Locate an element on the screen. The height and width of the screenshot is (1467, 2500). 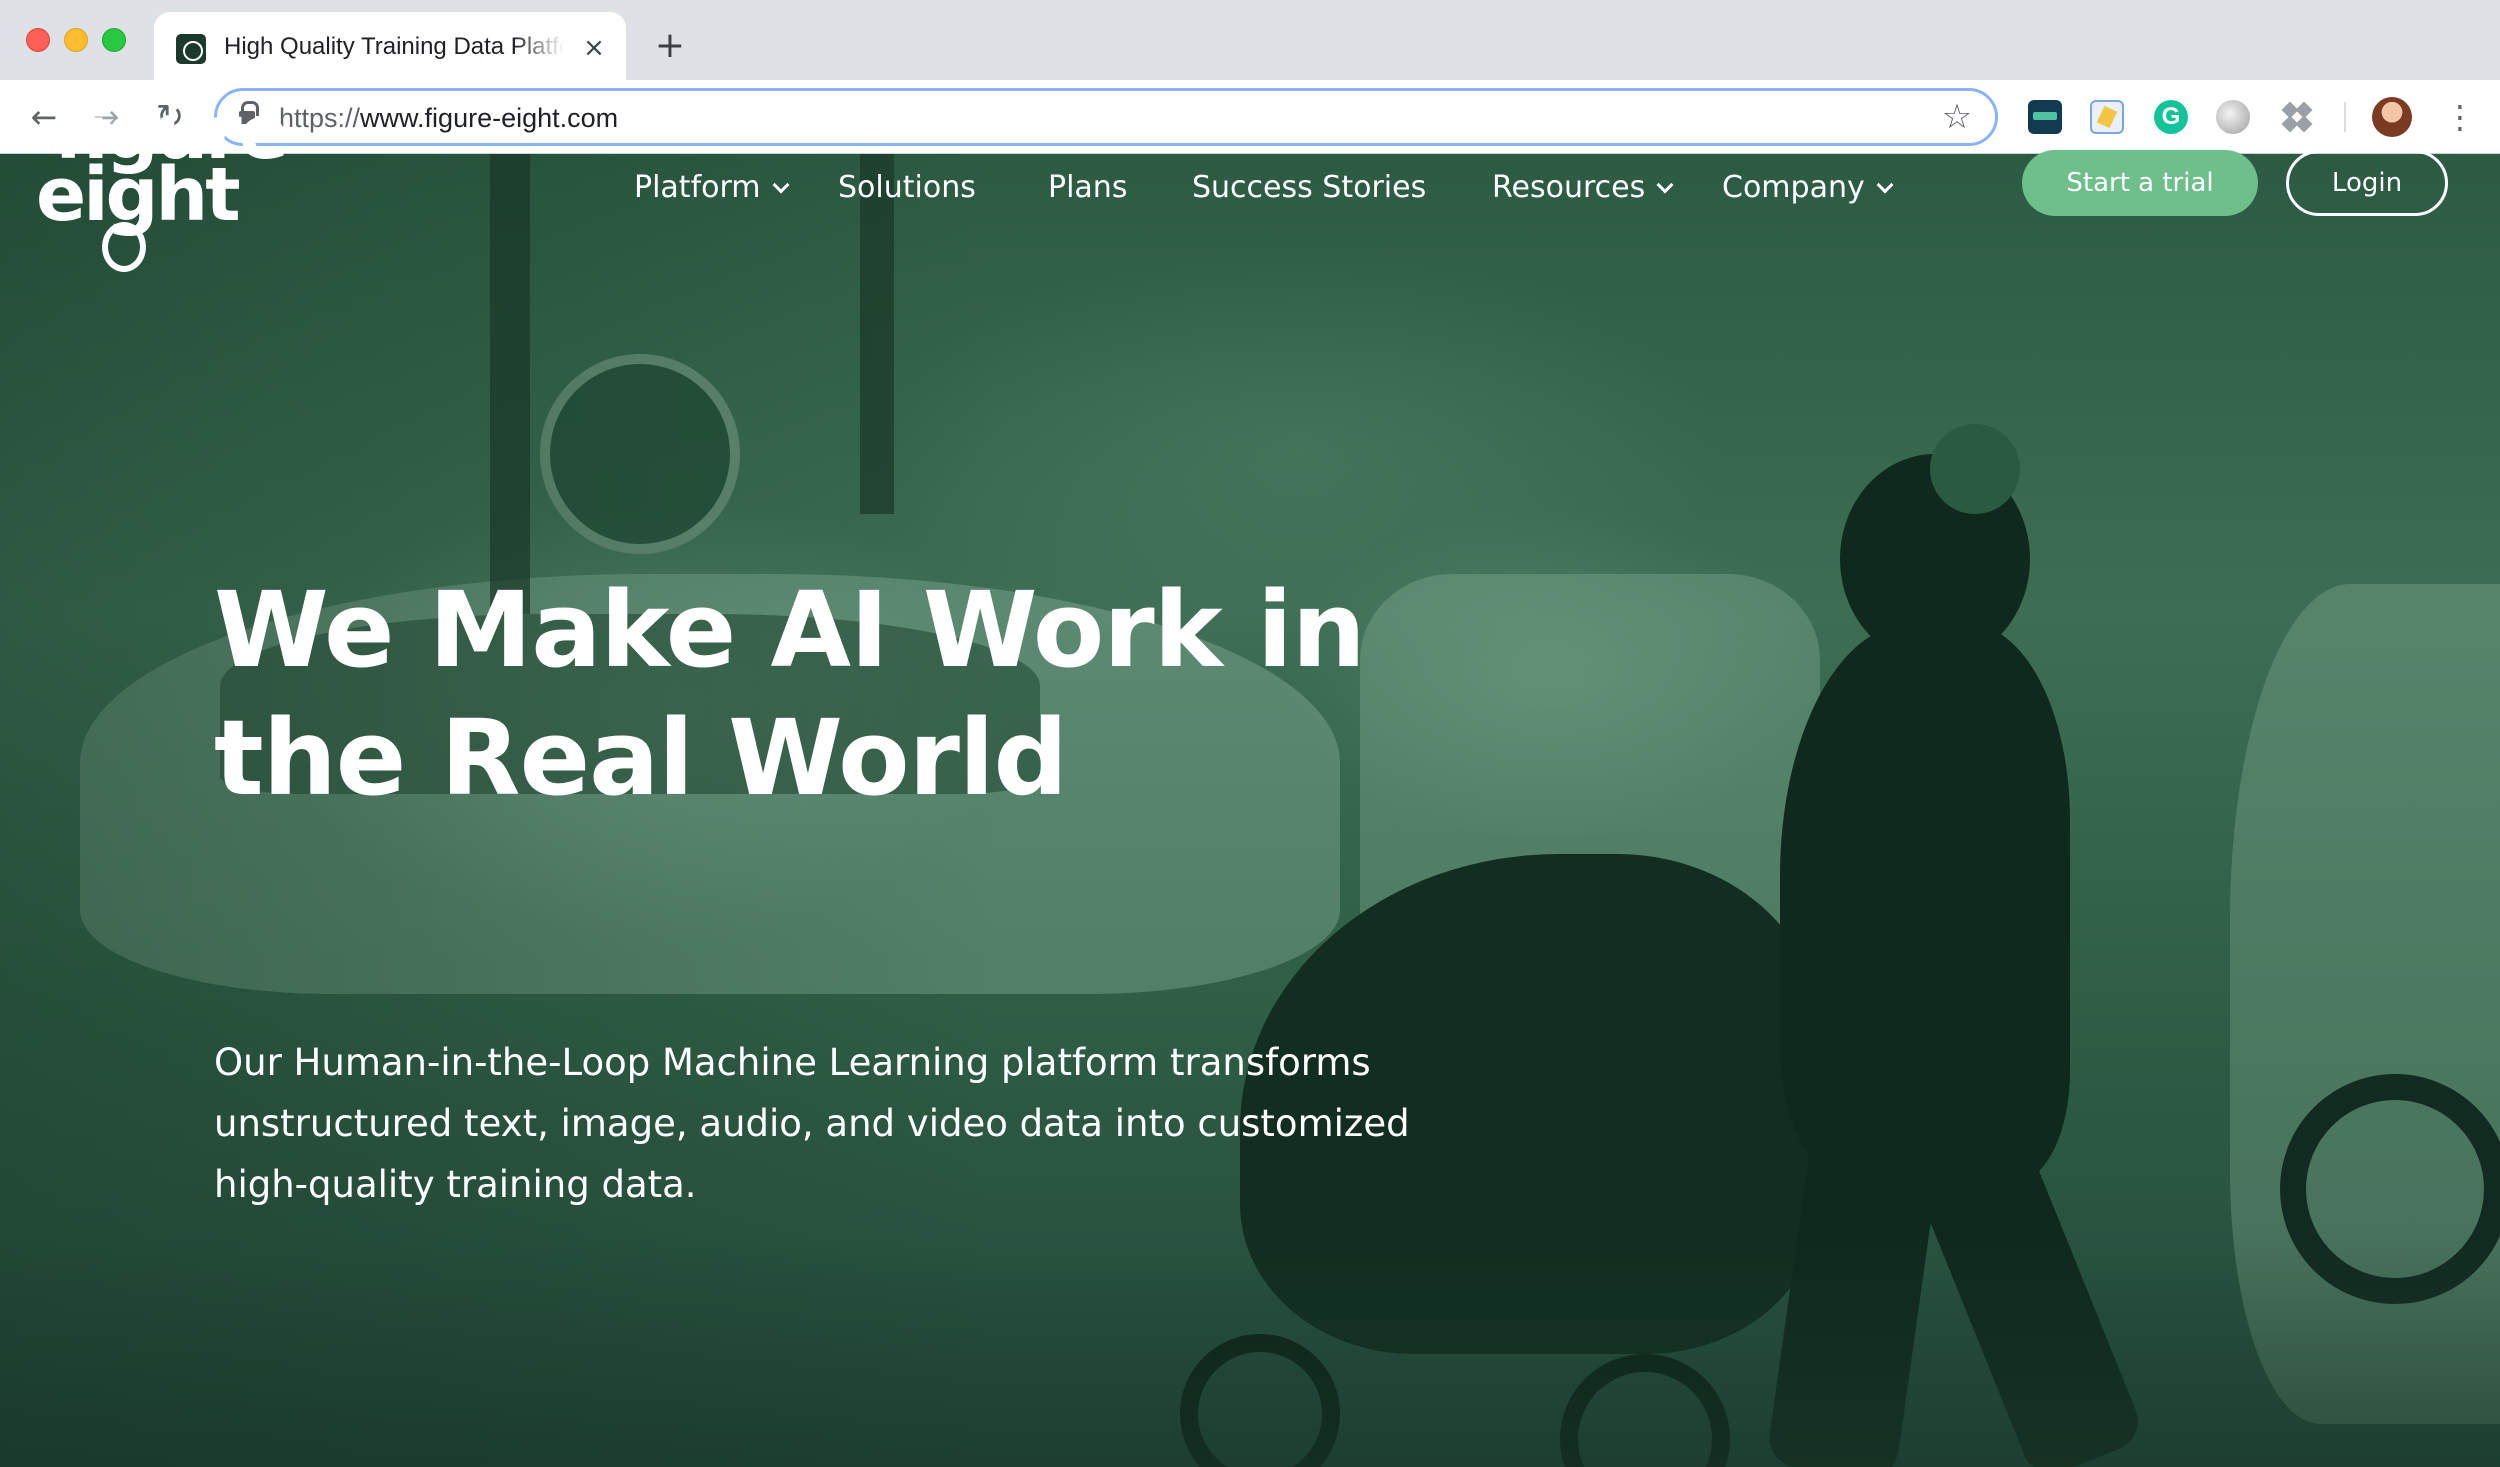
nav-item-platform: Platform is located at coordinates (712, 188).